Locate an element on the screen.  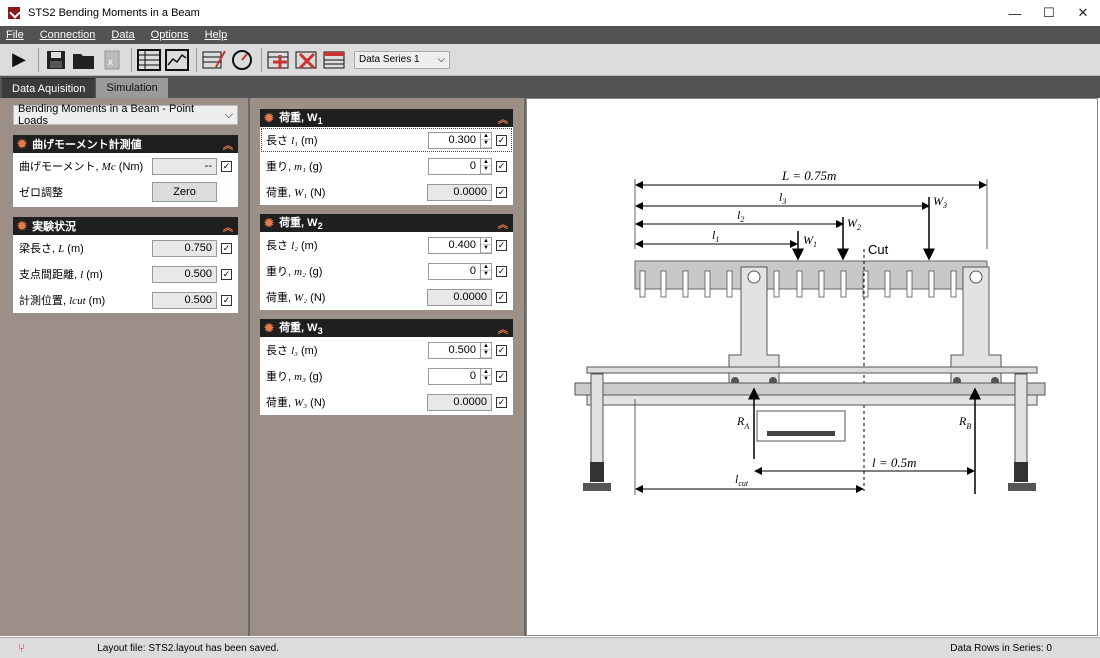
experiment-select-value: Bending Moments in a Beam - Point Loads is located at coordinates (106, 115).